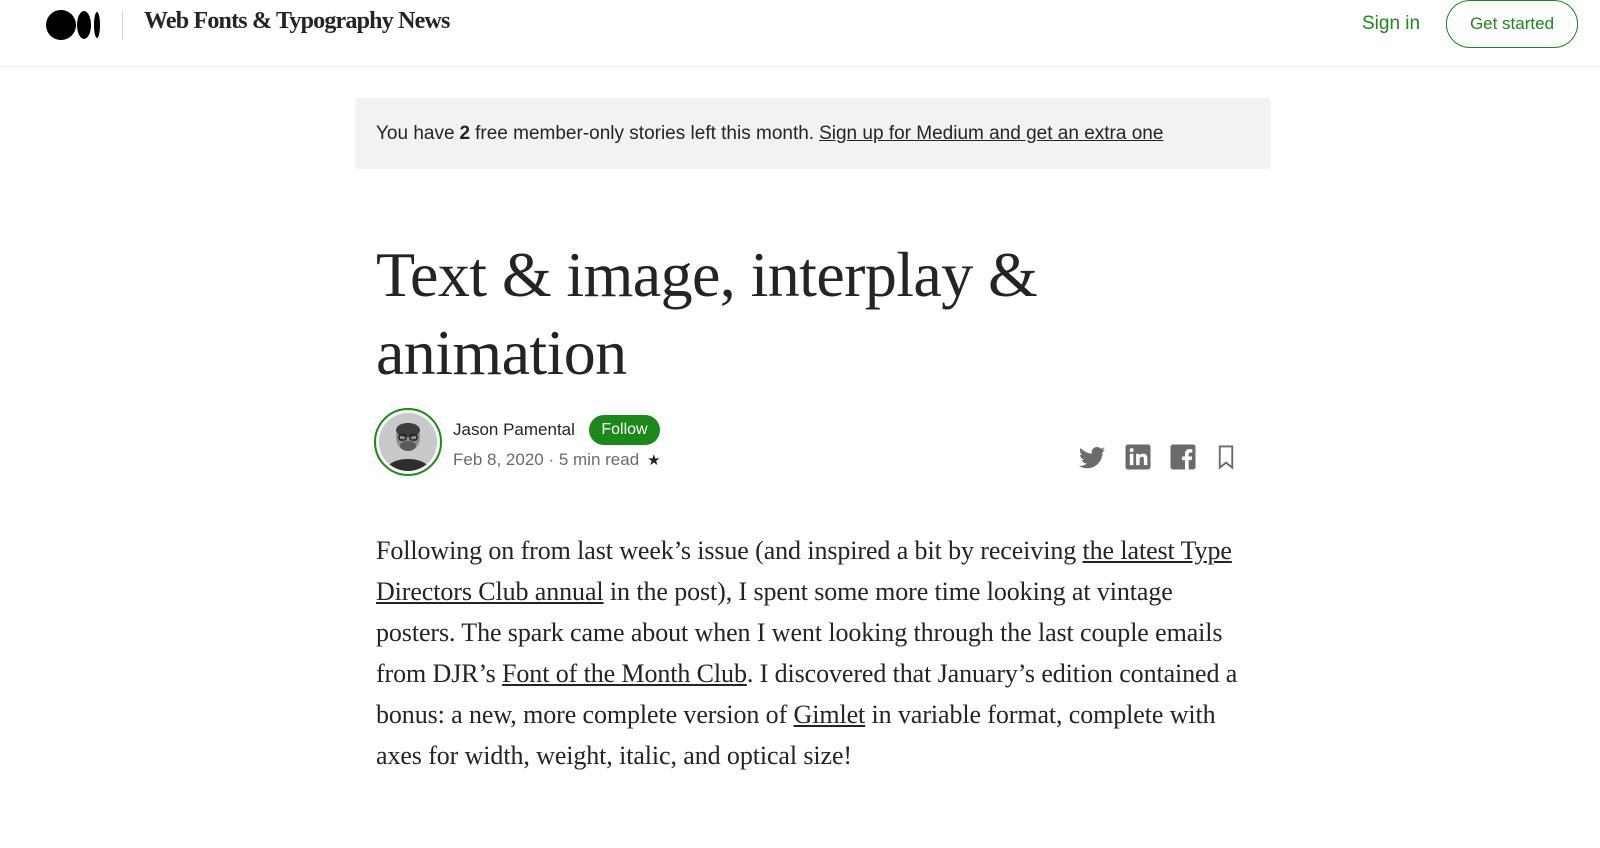 Image resolution: width=1600 pixels, height=848 pixels. I want to click on signup-extra-link: Sign up for Medium and get an extra one, so click(991, 134).